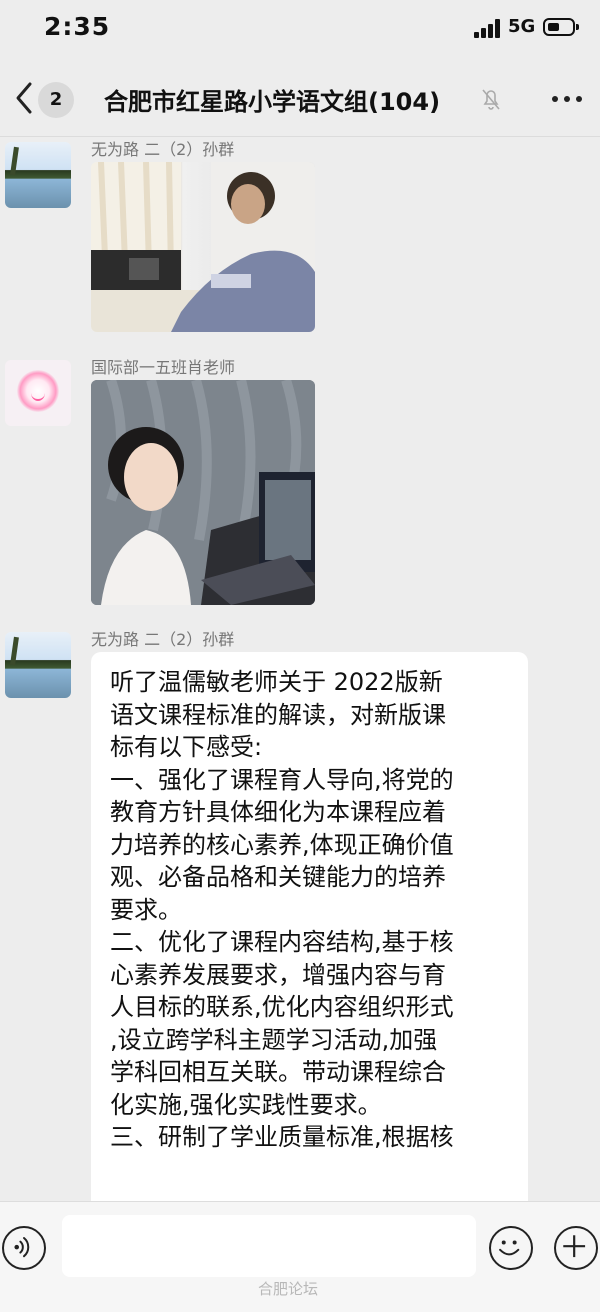 Image resolution: width=600 pixels, height=1312 pixels. I want to click on message-line: 听了温儒敏老师关于 2022版新, so click(276, 682).